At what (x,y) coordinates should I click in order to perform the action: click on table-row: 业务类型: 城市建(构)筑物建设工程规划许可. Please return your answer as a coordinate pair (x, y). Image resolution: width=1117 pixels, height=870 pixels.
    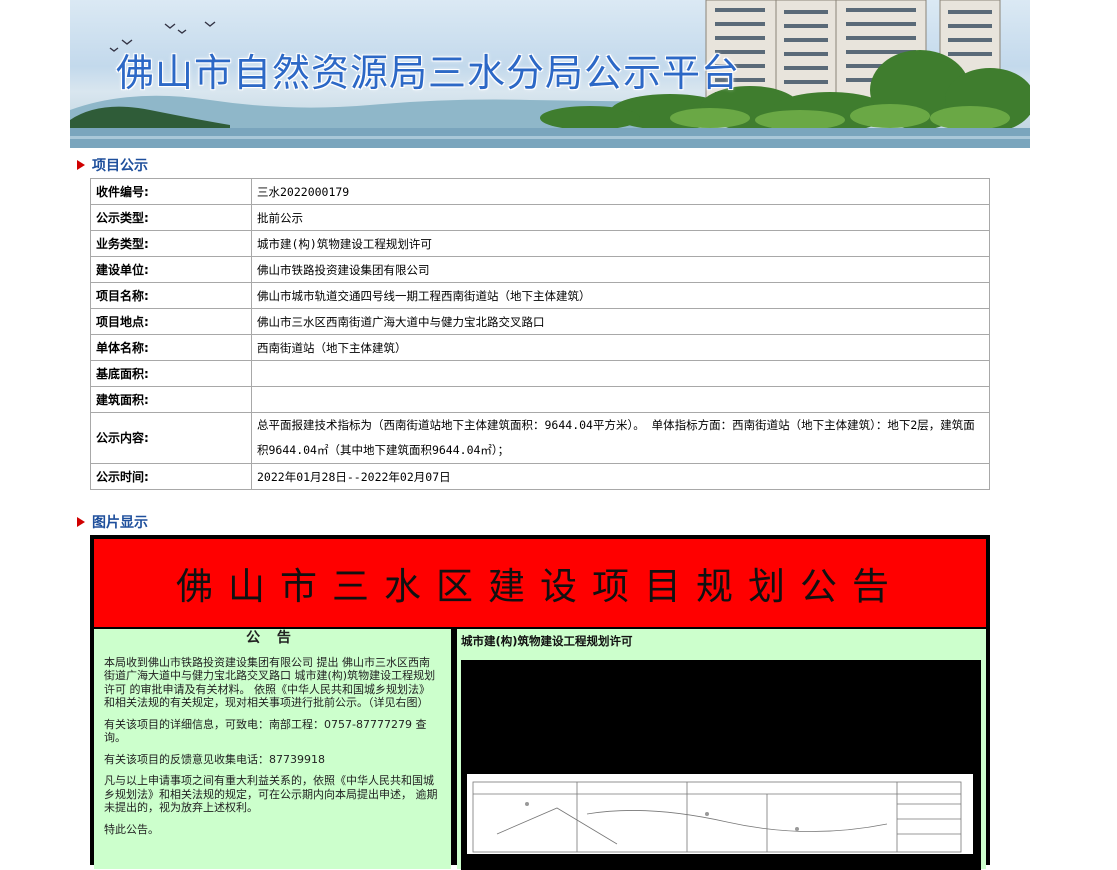
    Looking at the image, I should click on (540, 243).